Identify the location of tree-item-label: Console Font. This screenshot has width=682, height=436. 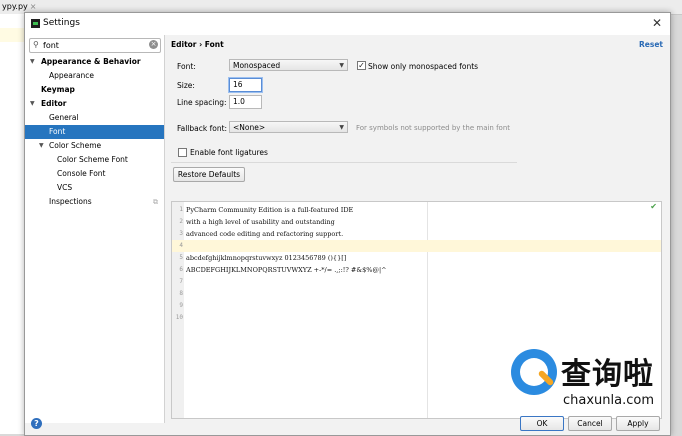
(81, 173).